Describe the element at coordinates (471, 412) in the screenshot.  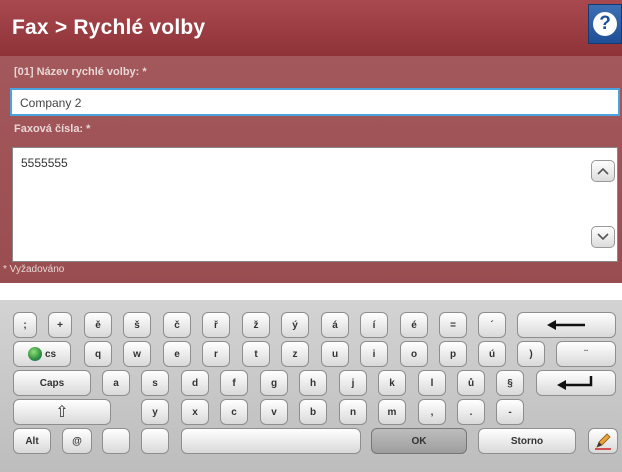
I see `key-period: .` at that location.